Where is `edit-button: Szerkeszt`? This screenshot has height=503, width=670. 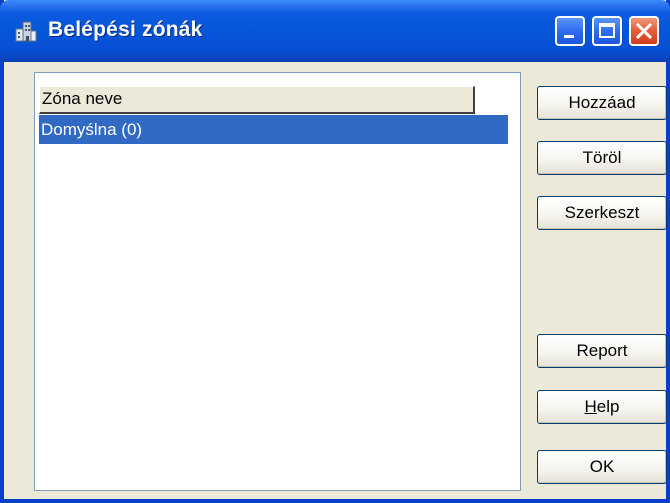
edit-button: Szerkeszt is located at coordinates (602, 213).